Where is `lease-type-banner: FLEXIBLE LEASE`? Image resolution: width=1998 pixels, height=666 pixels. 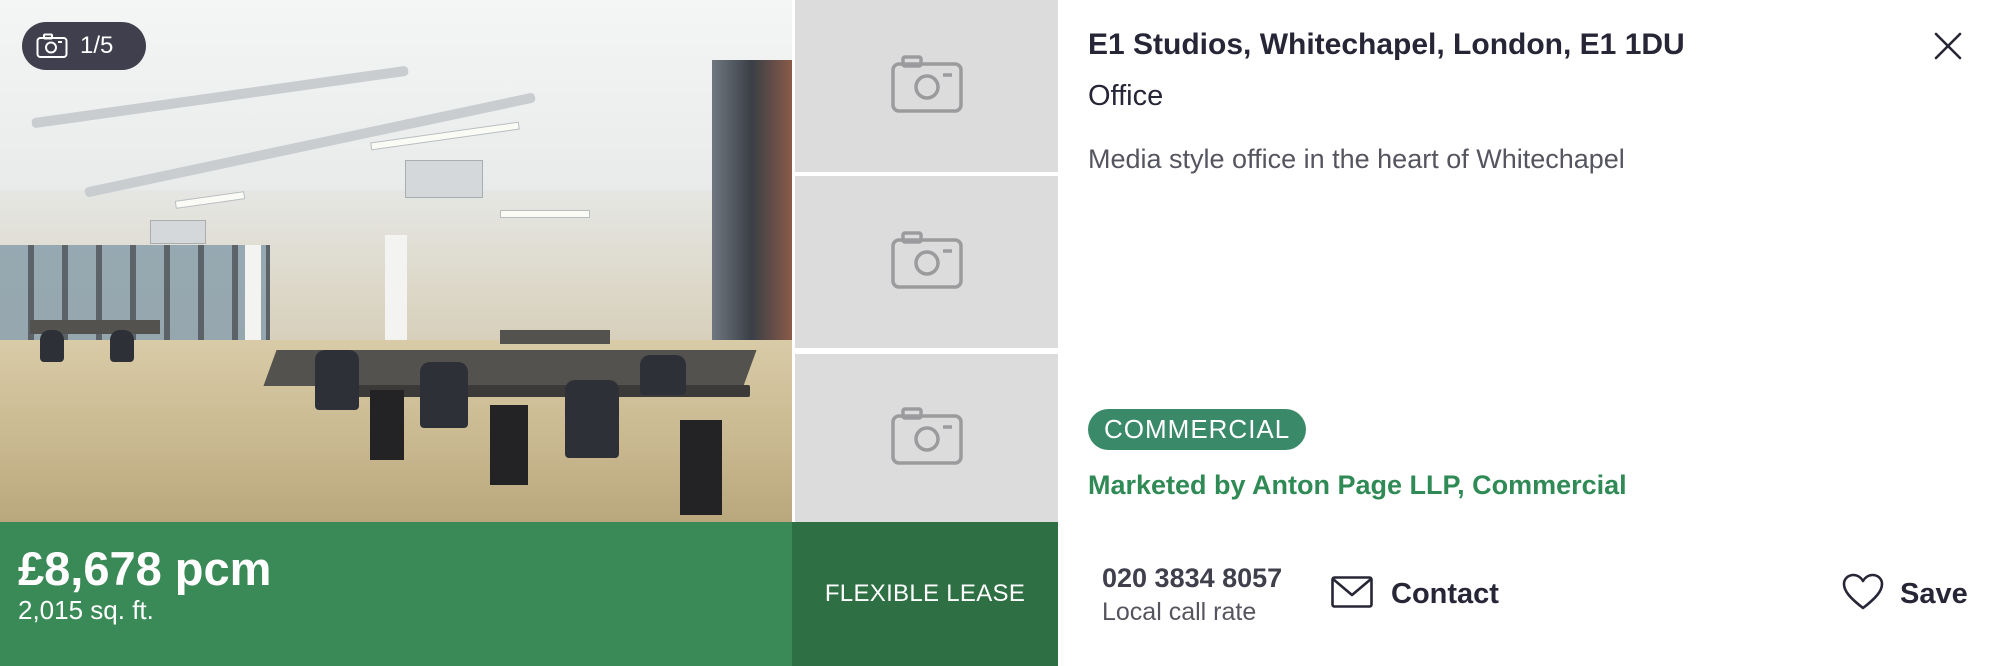 lease-type-banner: FLEXIBLE LEASE is located at coordinates (925, 594).